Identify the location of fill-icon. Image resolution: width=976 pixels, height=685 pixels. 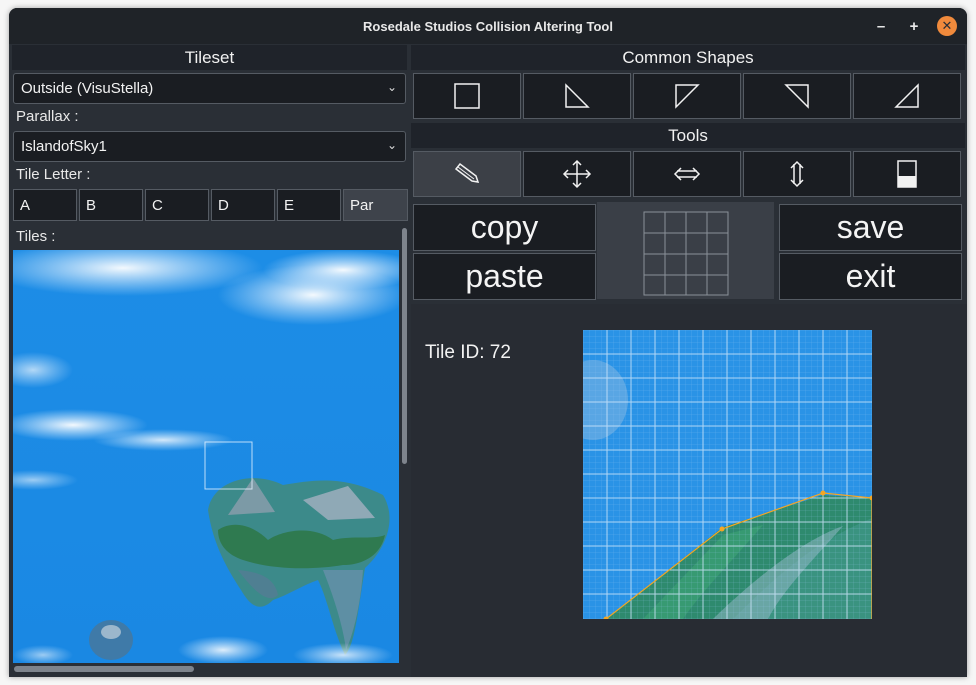
(907, 174).